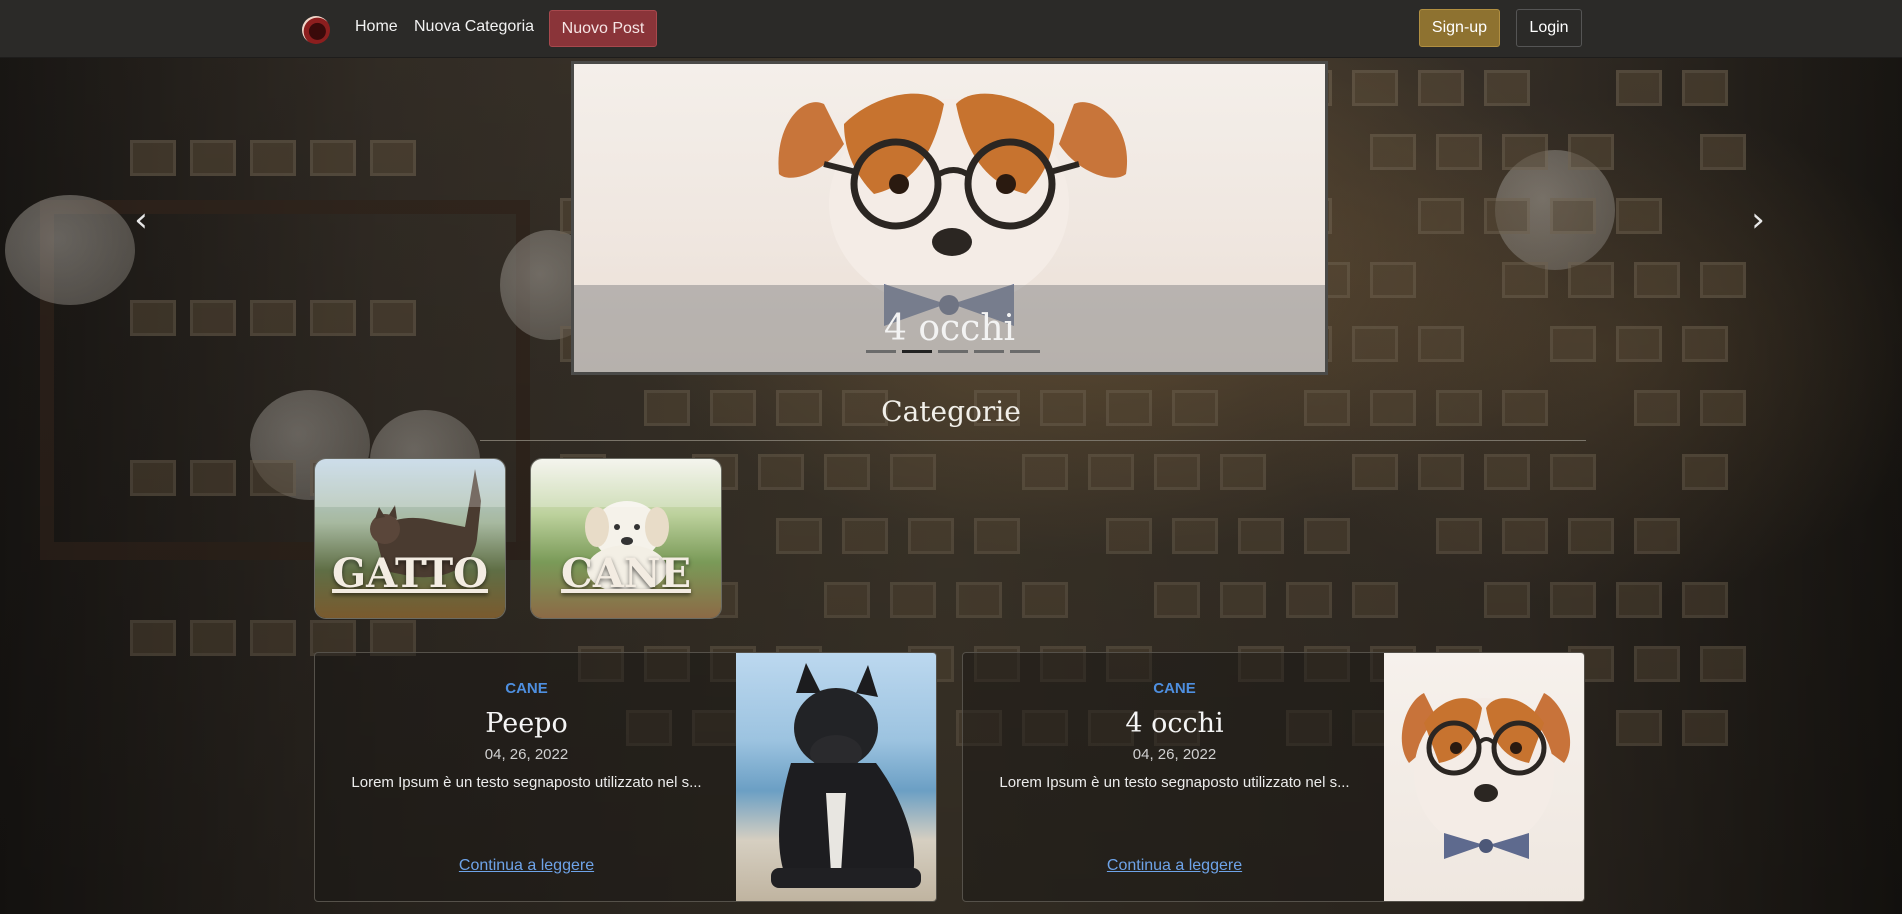 The image size is (1902, 914). What do you see at coordinates (474, 27) in the screenshot?
I see `nav-link-new-category: Nuova Categoria` at bounding box center [474, 27].